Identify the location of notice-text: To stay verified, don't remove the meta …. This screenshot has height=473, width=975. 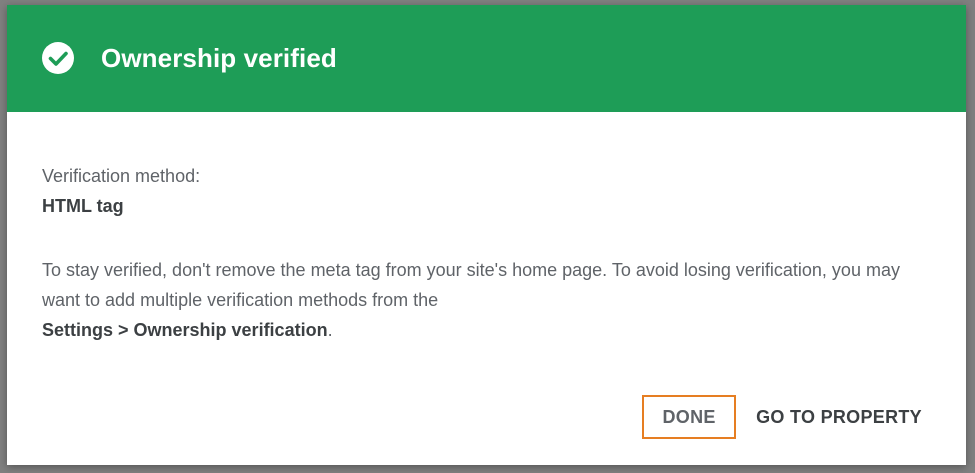
(471, 285).